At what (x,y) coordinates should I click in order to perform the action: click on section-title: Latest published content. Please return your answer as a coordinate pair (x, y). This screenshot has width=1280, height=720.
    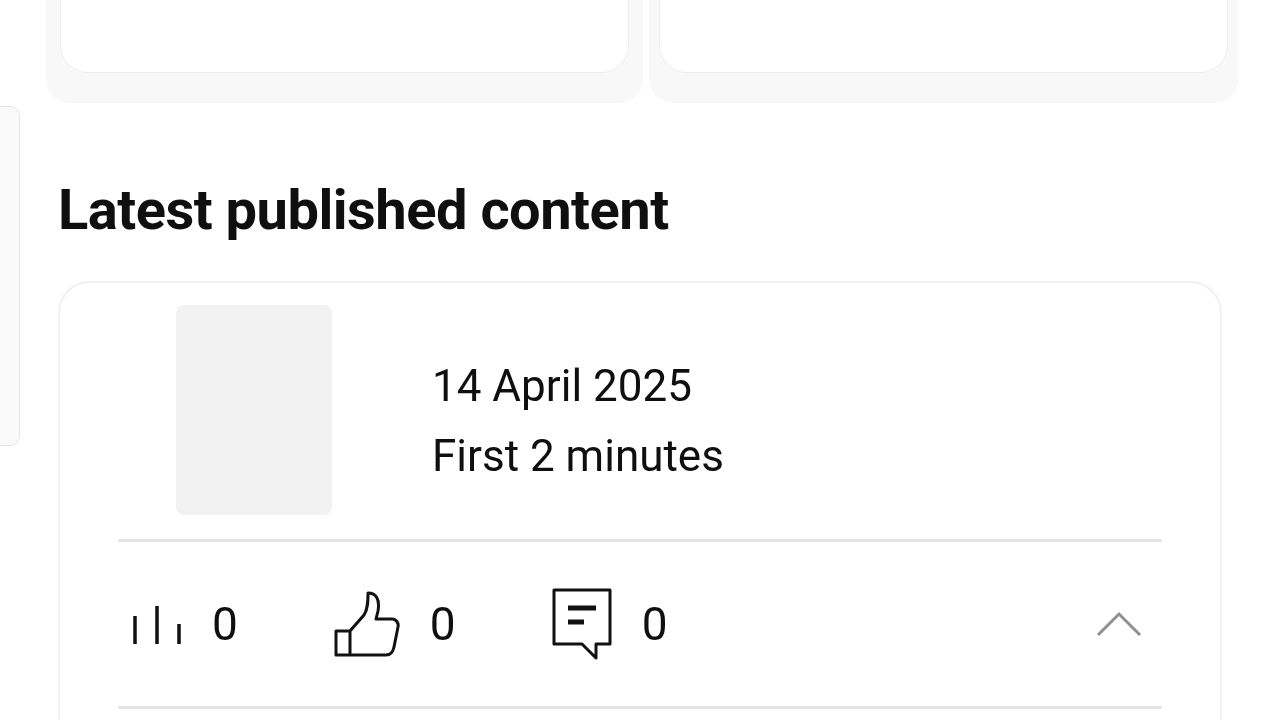
    Looking at the image, I should click on (364, 210).